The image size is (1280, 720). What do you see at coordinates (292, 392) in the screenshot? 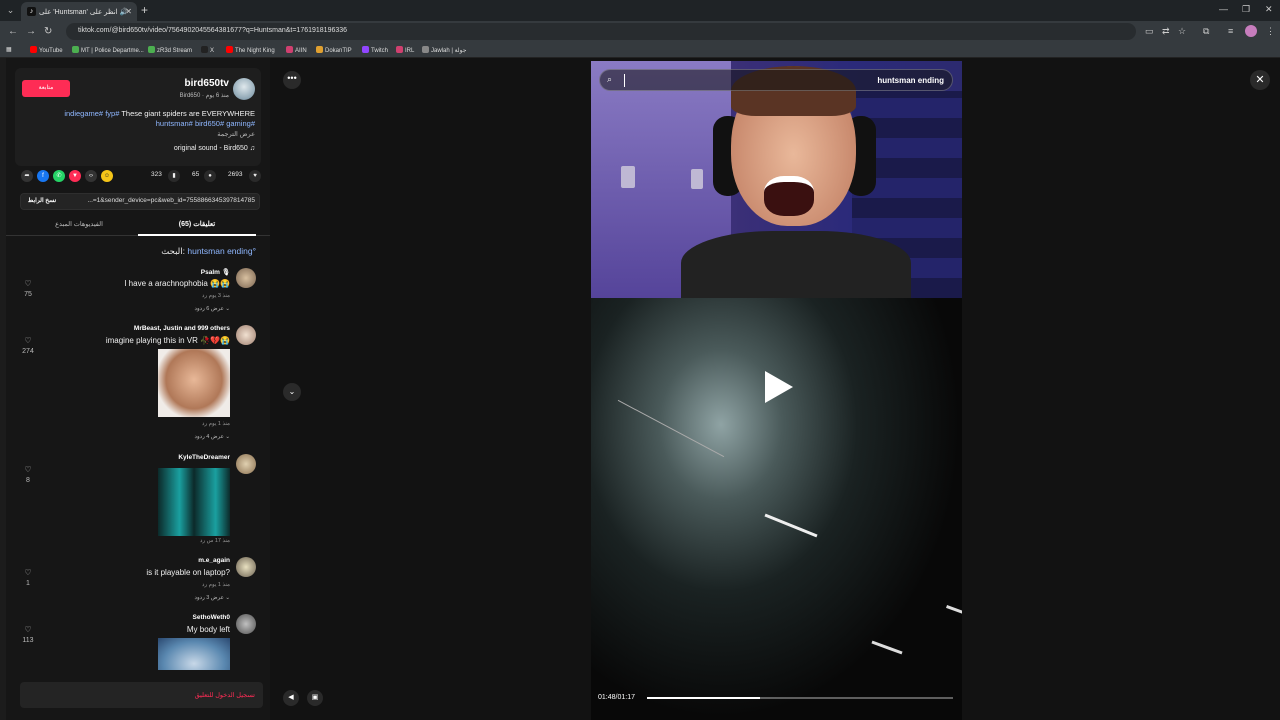
I see `chevron-down-icon: ⌄` at bounding box center [292, 392].